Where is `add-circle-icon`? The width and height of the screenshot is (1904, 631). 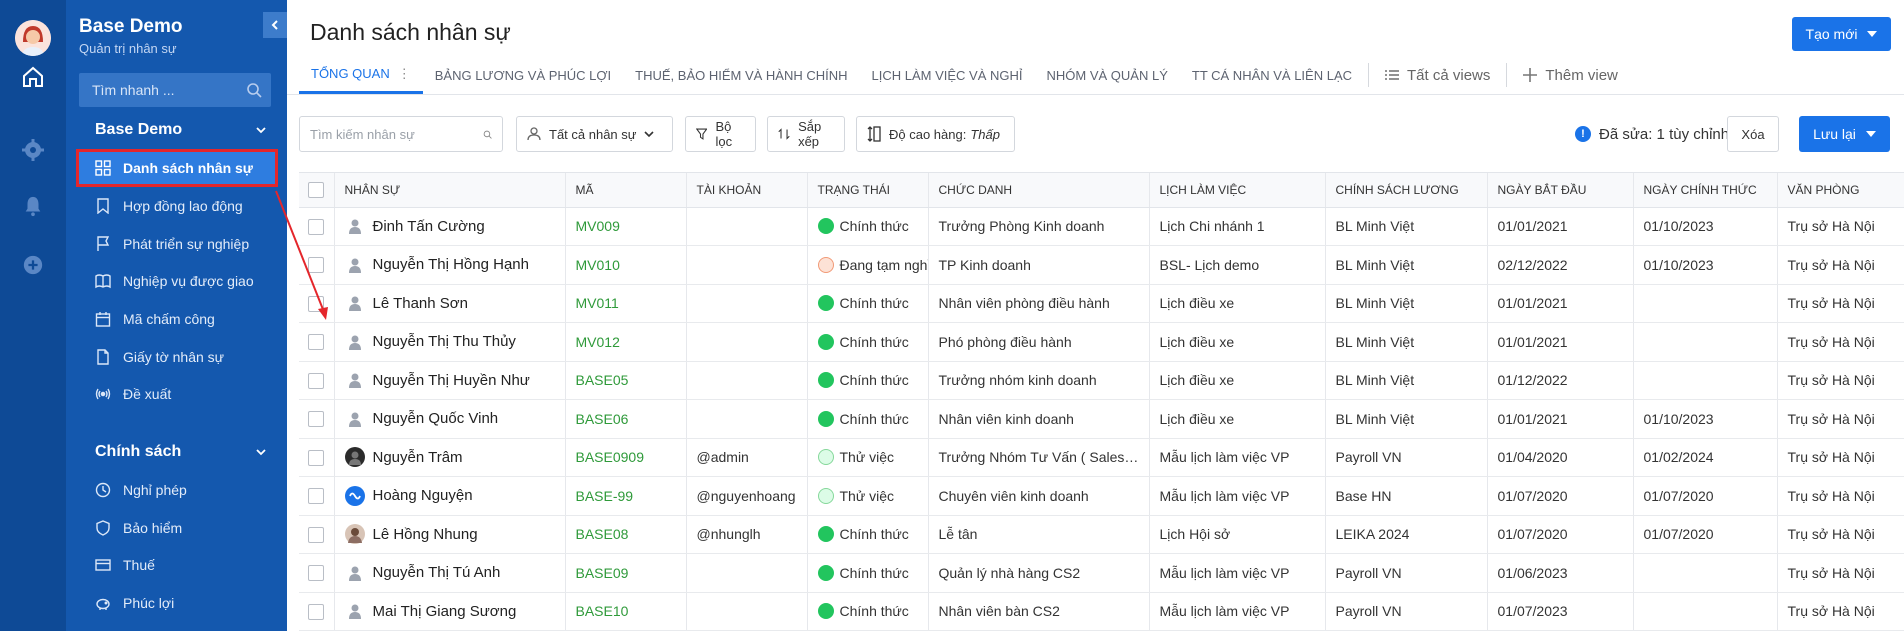 add-circle-icon is located at coordinates (33, 265).